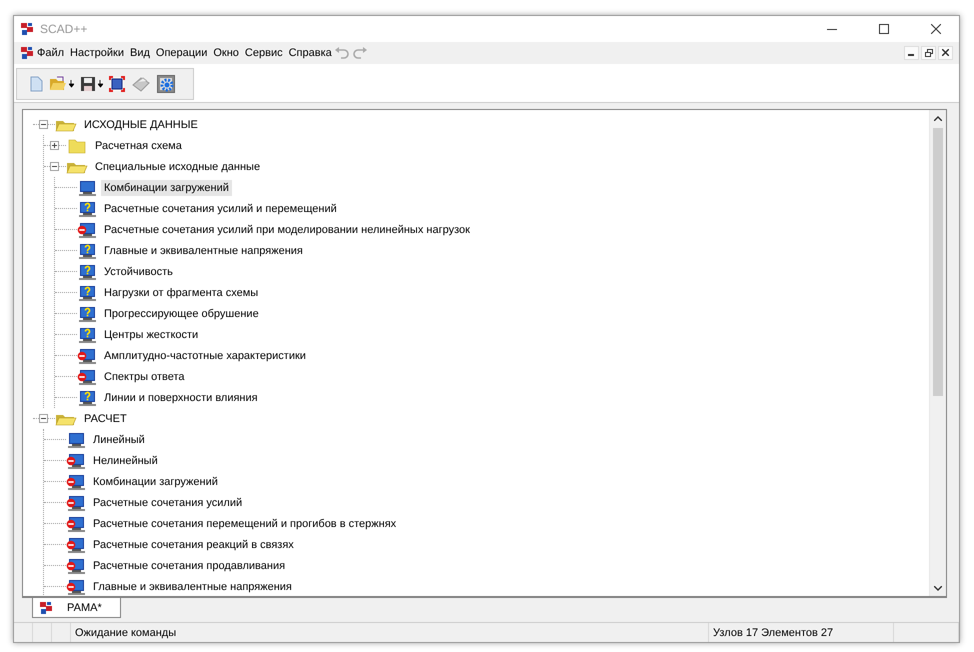 This screenshot has width=974, height=652. I want to click on status-counts: Узлов 17 Элементов 27, so click(773, 632).